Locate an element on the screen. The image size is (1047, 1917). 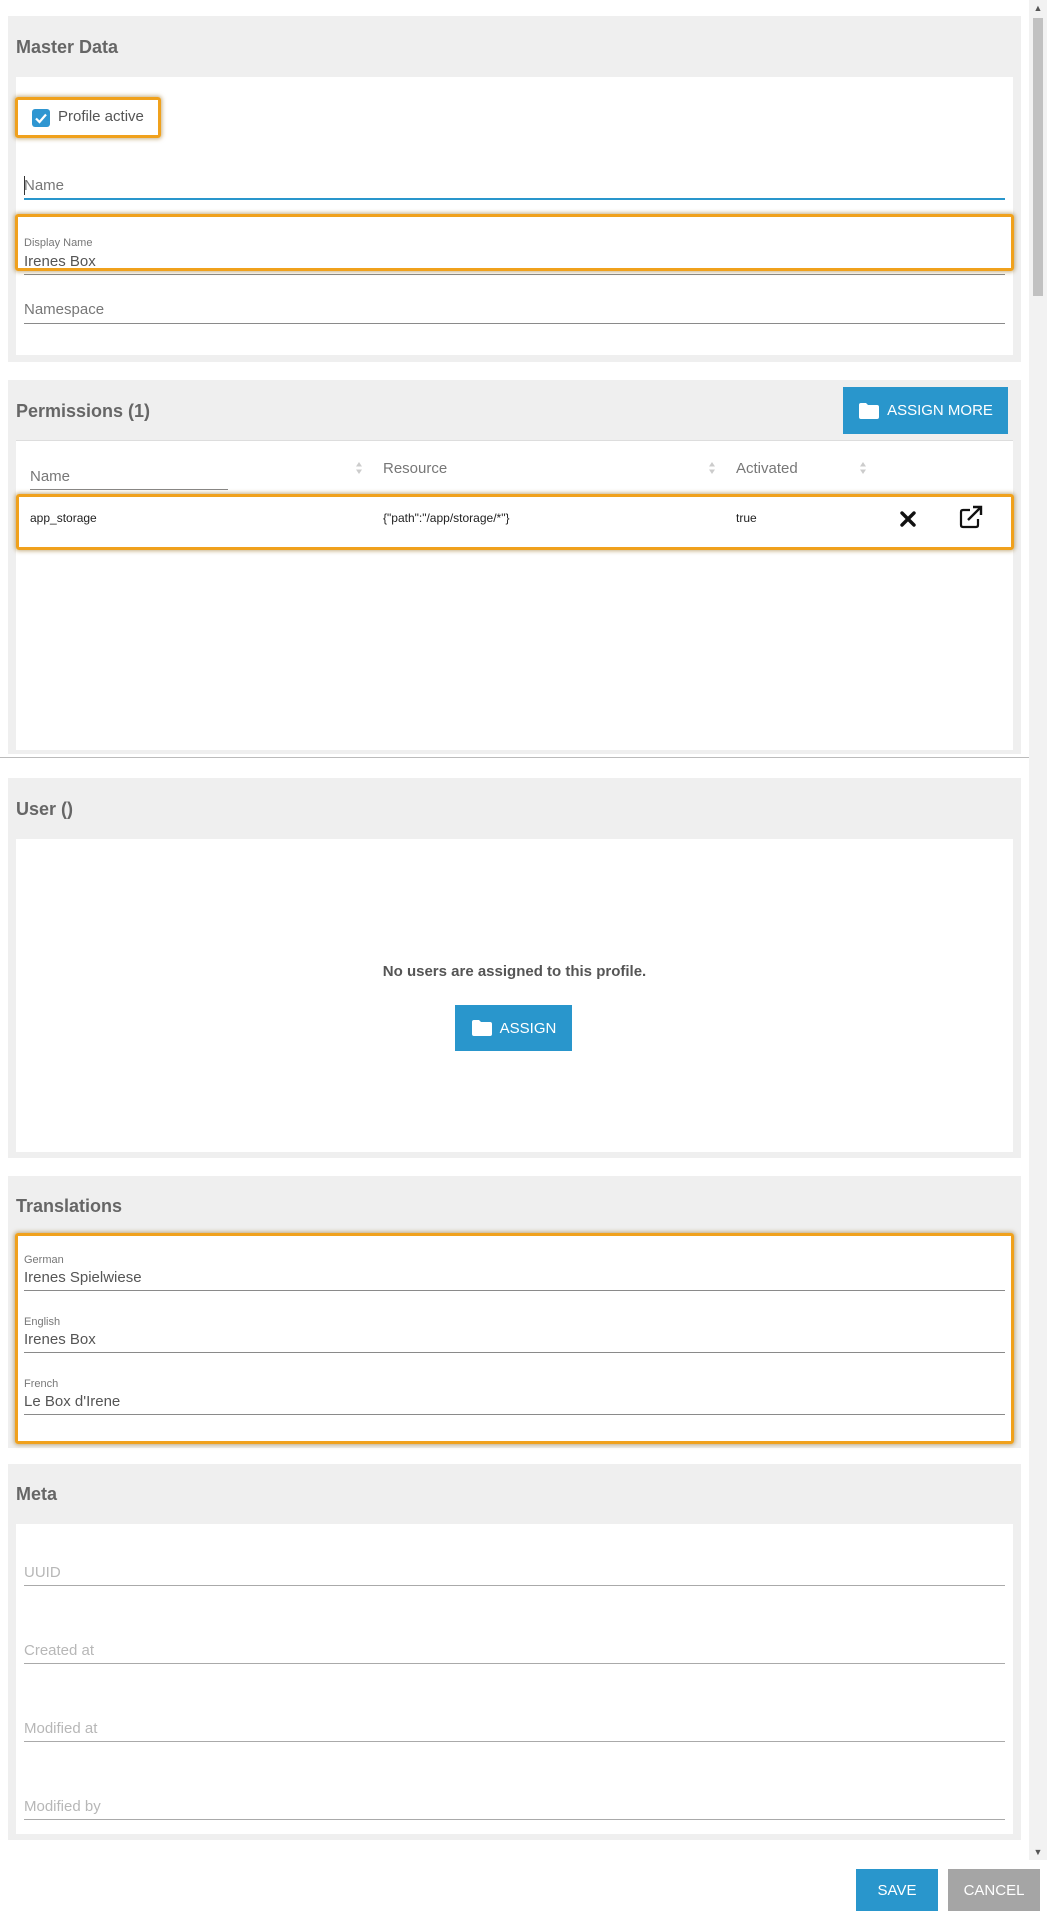
translation-french-label: French is located at coordinates (41, 1384).